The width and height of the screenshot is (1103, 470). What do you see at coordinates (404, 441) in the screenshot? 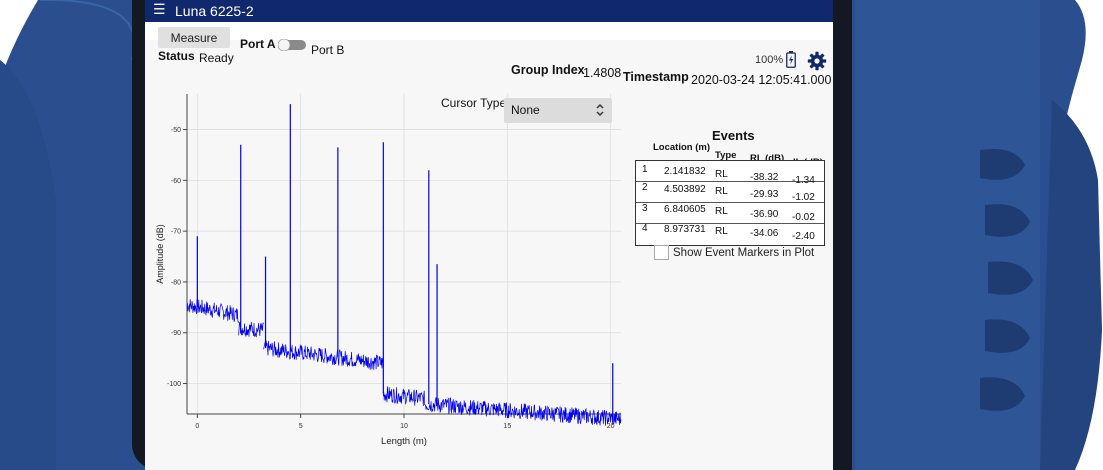
I see `x-axis-title: Length (m)` at bounding box center [404, 441].